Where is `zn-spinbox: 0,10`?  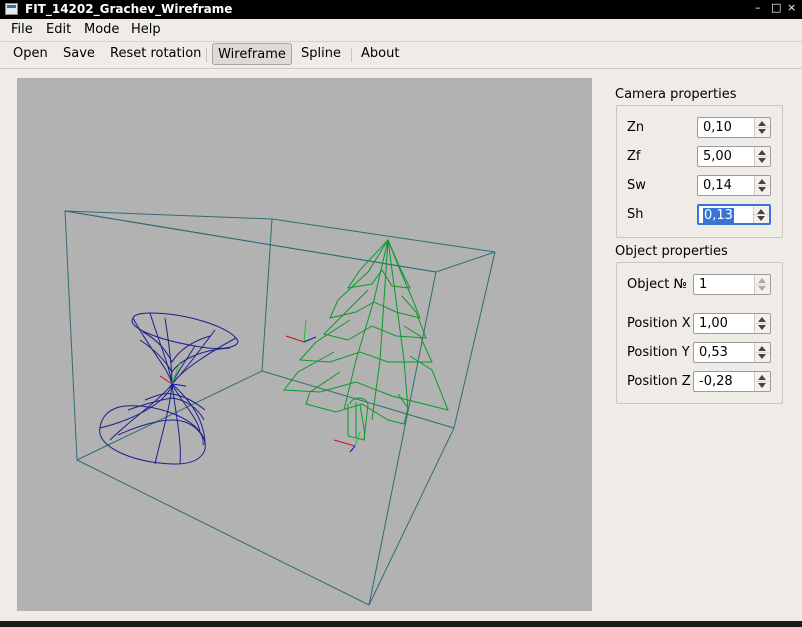
zn-spinbox: 0,10 is located at coordinates (734, 127).